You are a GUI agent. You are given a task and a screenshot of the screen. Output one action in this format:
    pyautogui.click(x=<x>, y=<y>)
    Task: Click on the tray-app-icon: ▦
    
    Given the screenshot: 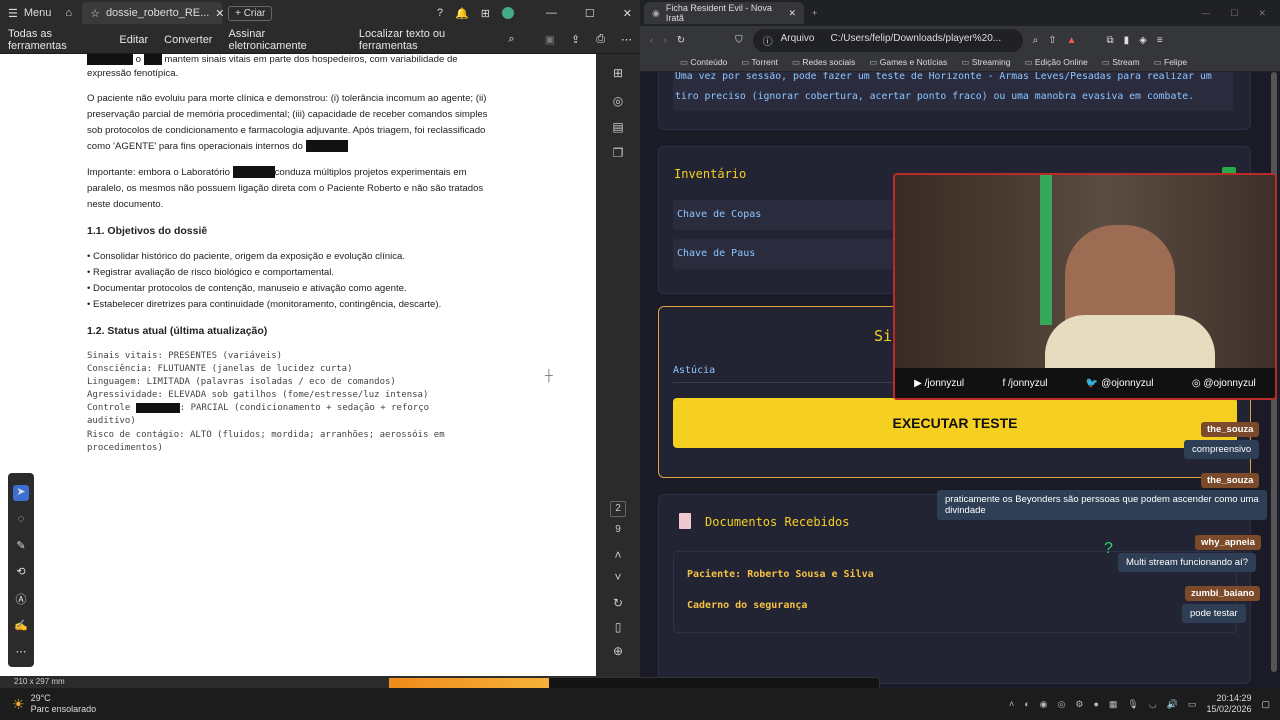 What is the action you would take?
    pyautogui.click(x=1113, y=704)
    